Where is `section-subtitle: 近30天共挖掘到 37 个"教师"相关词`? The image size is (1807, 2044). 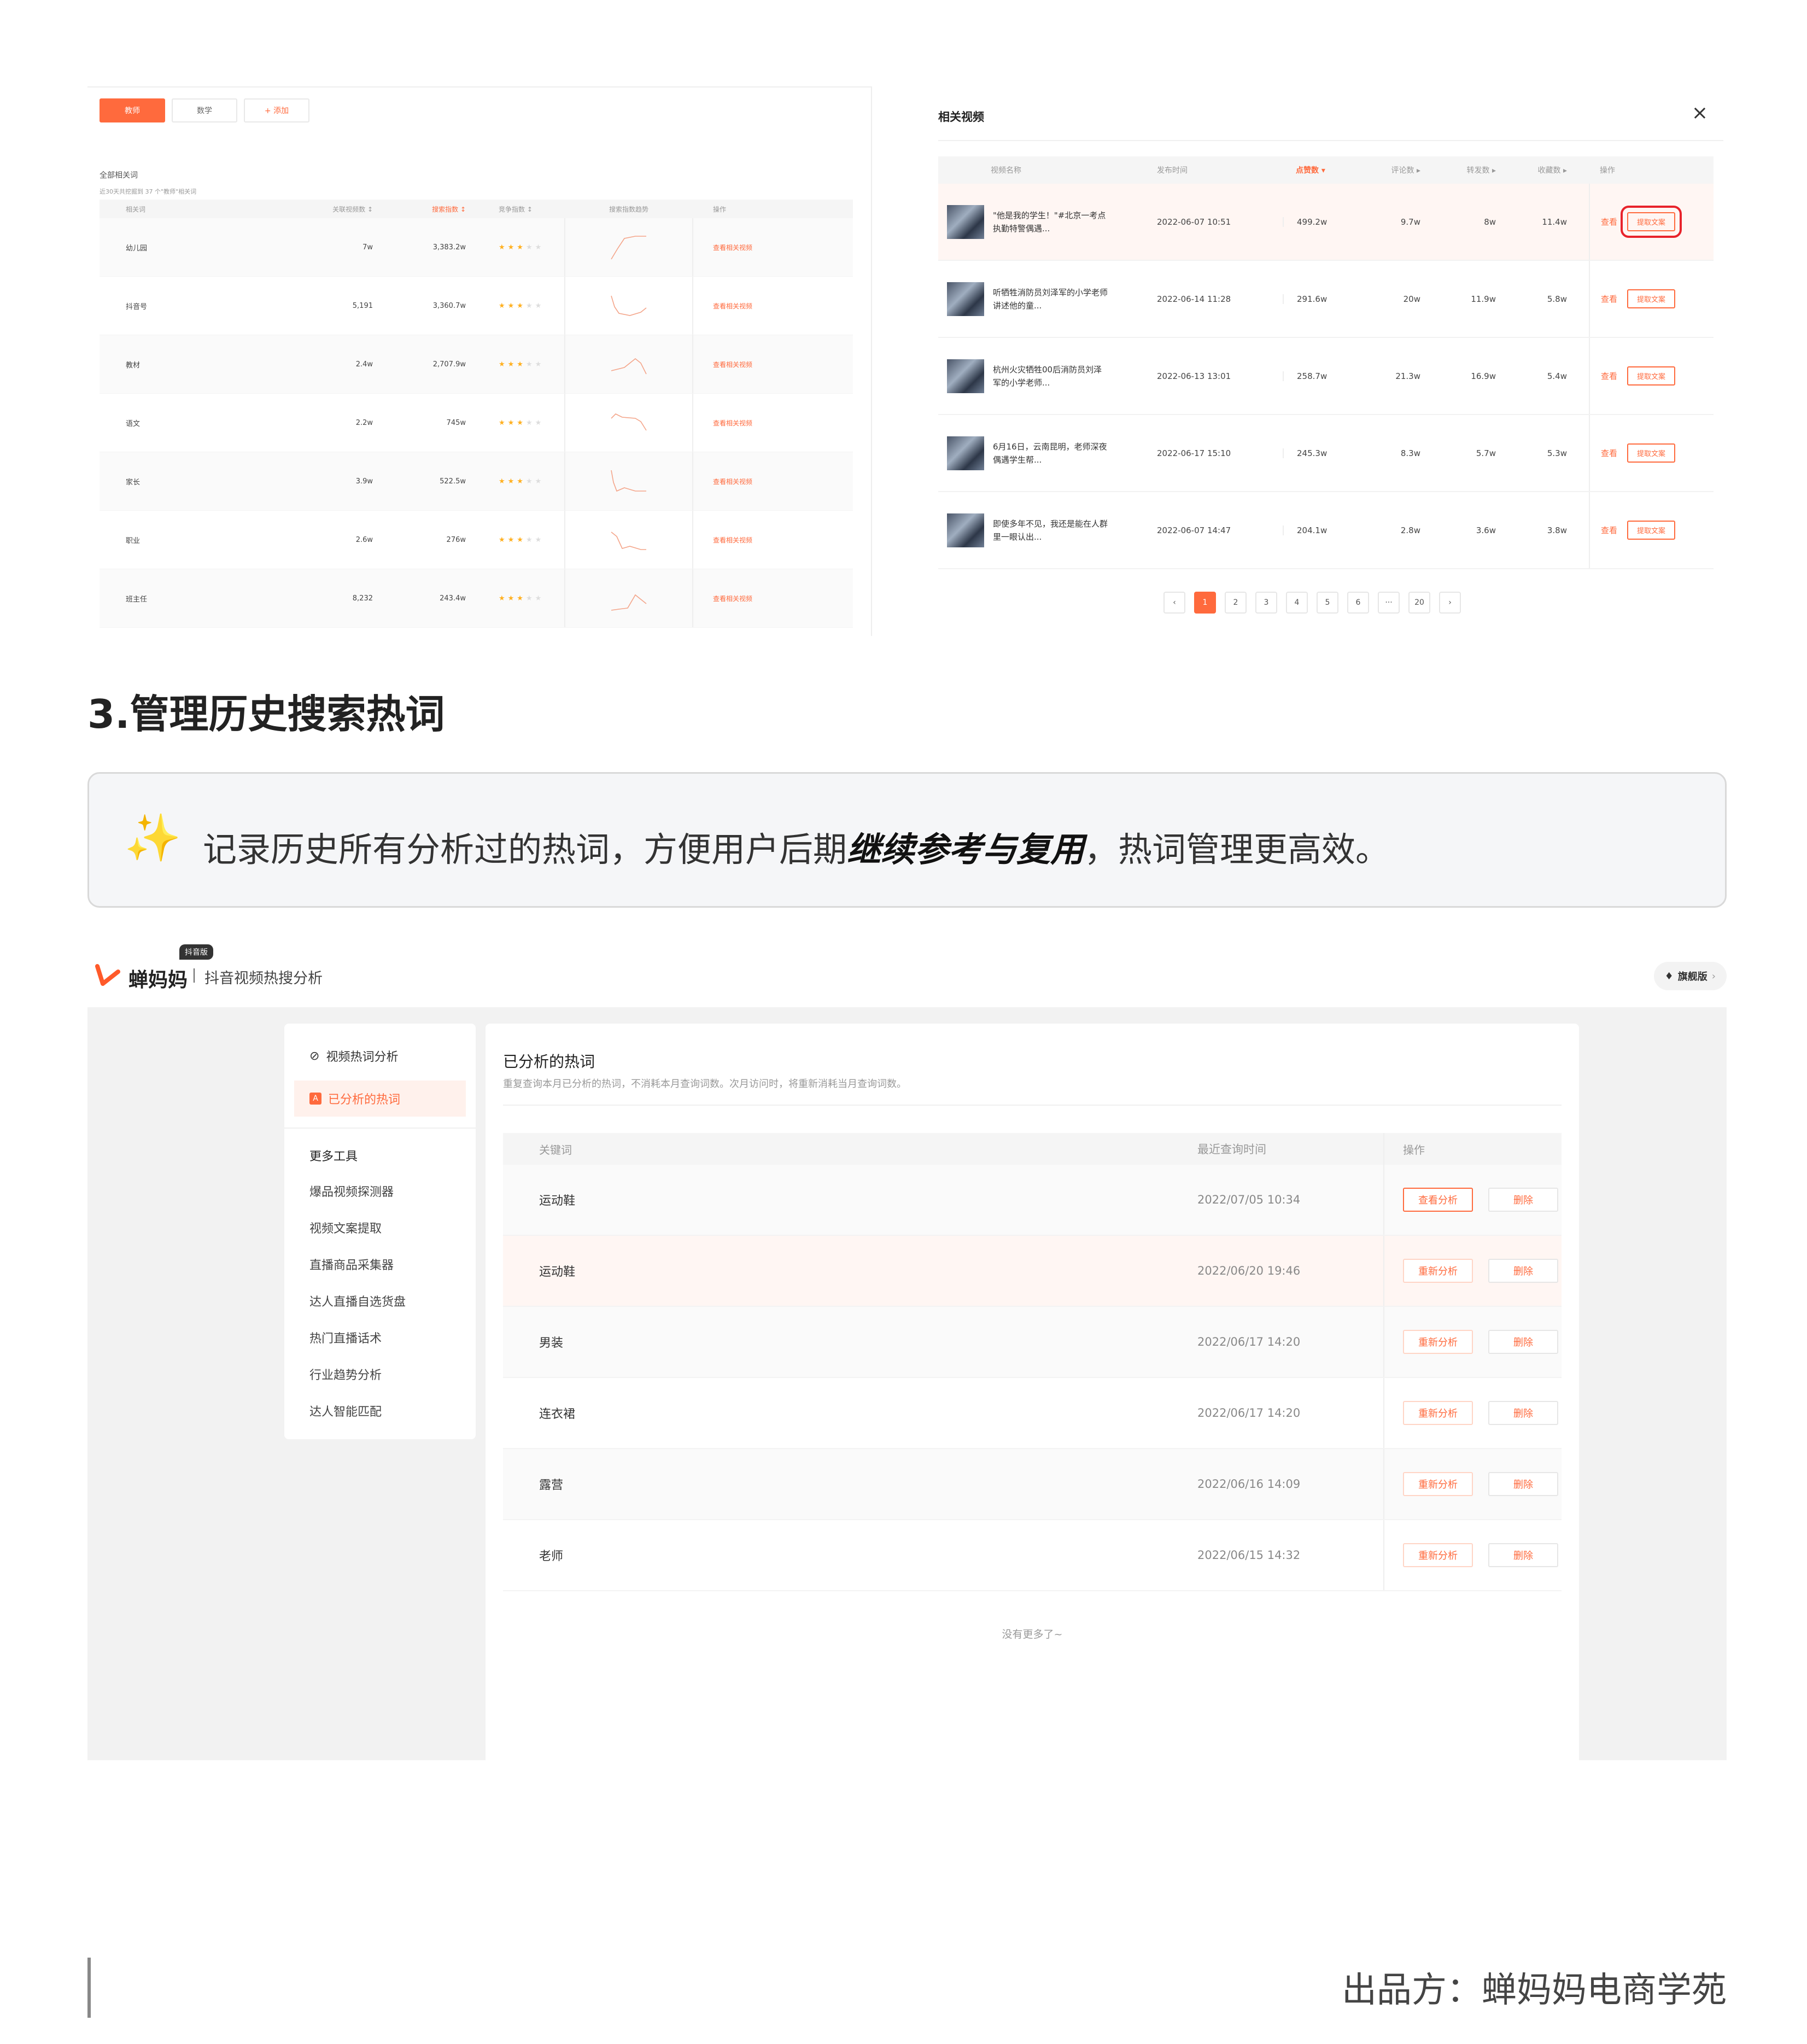 section-subtitle: 近30天共挖掘到 37 个"教师"相关词 is located at coordinates (148, 191).